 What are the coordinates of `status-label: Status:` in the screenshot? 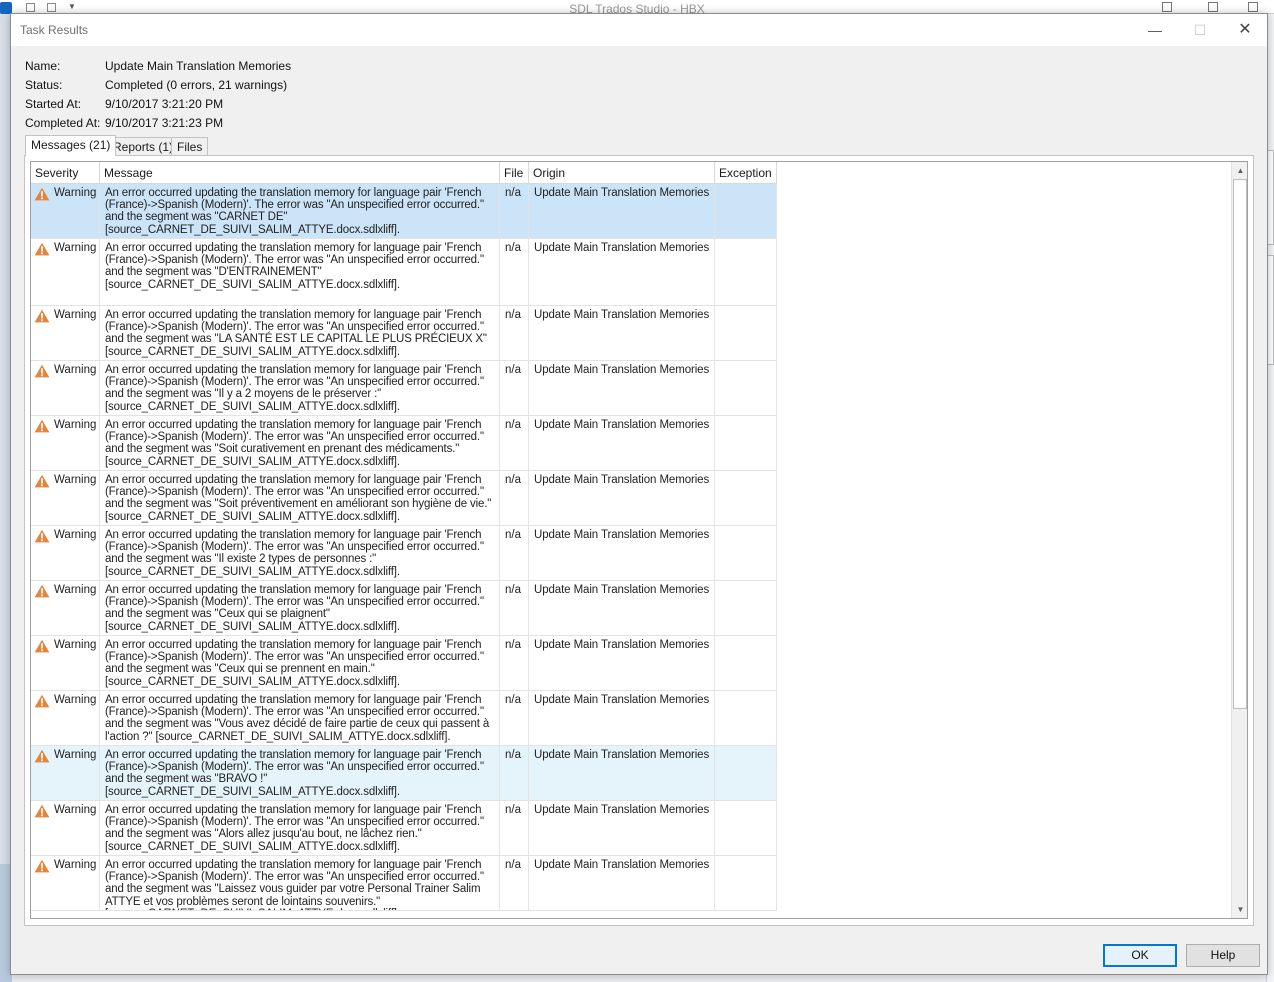 It's located at (44, 85).